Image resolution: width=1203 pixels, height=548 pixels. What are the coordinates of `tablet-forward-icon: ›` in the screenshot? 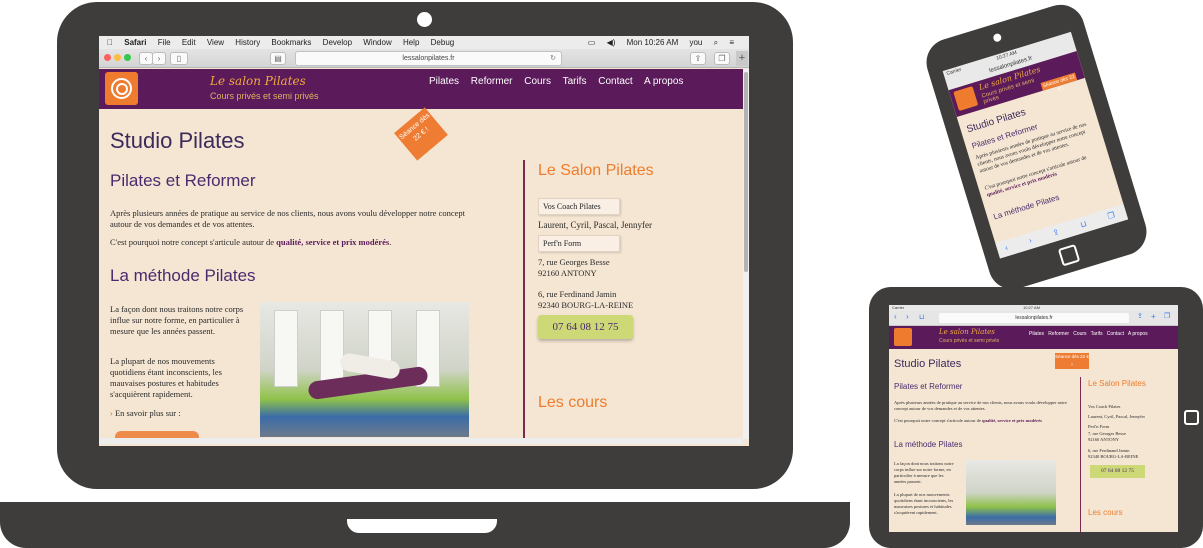 It's located at (907, 316).